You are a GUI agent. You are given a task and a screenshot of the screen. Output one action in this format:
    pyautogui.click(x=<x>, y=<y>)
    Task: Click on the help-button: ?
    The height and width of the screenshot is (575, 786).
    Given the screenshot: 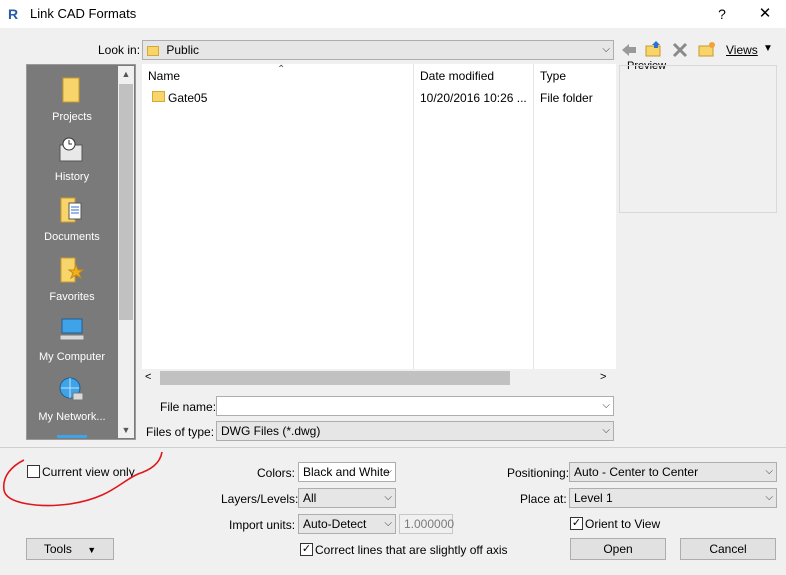 What is the action you would take?
    pyautogui.click(x=722, y=14)
    